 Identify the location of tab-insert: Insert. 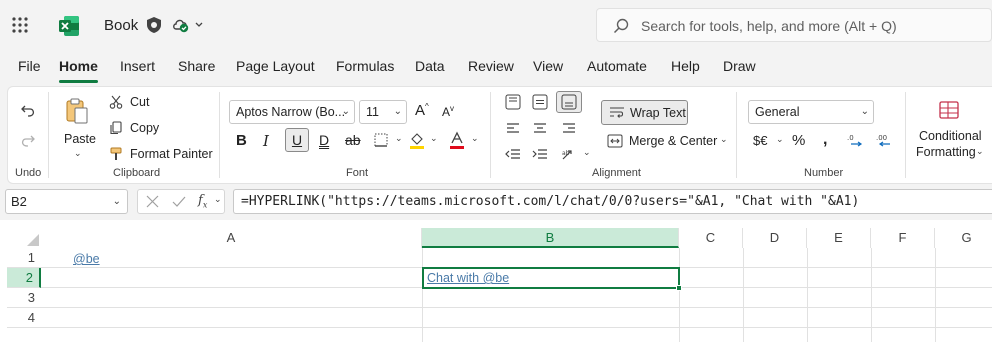
(137, 66).